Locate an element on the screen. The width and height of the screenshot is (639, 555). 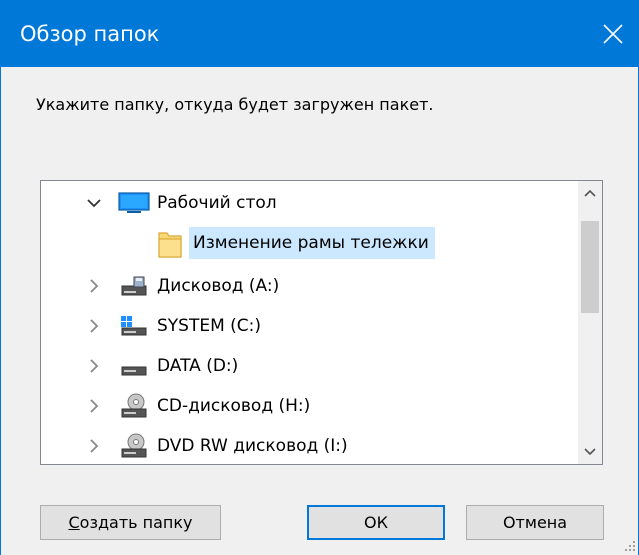
close-icon is located at coordinates (613, 33).